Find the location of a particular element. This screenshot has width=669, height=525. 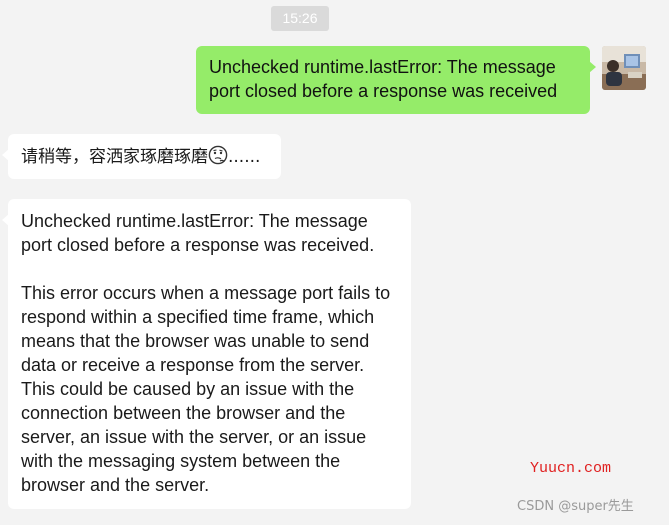

user-avatar is located at coordinates (624, 68).